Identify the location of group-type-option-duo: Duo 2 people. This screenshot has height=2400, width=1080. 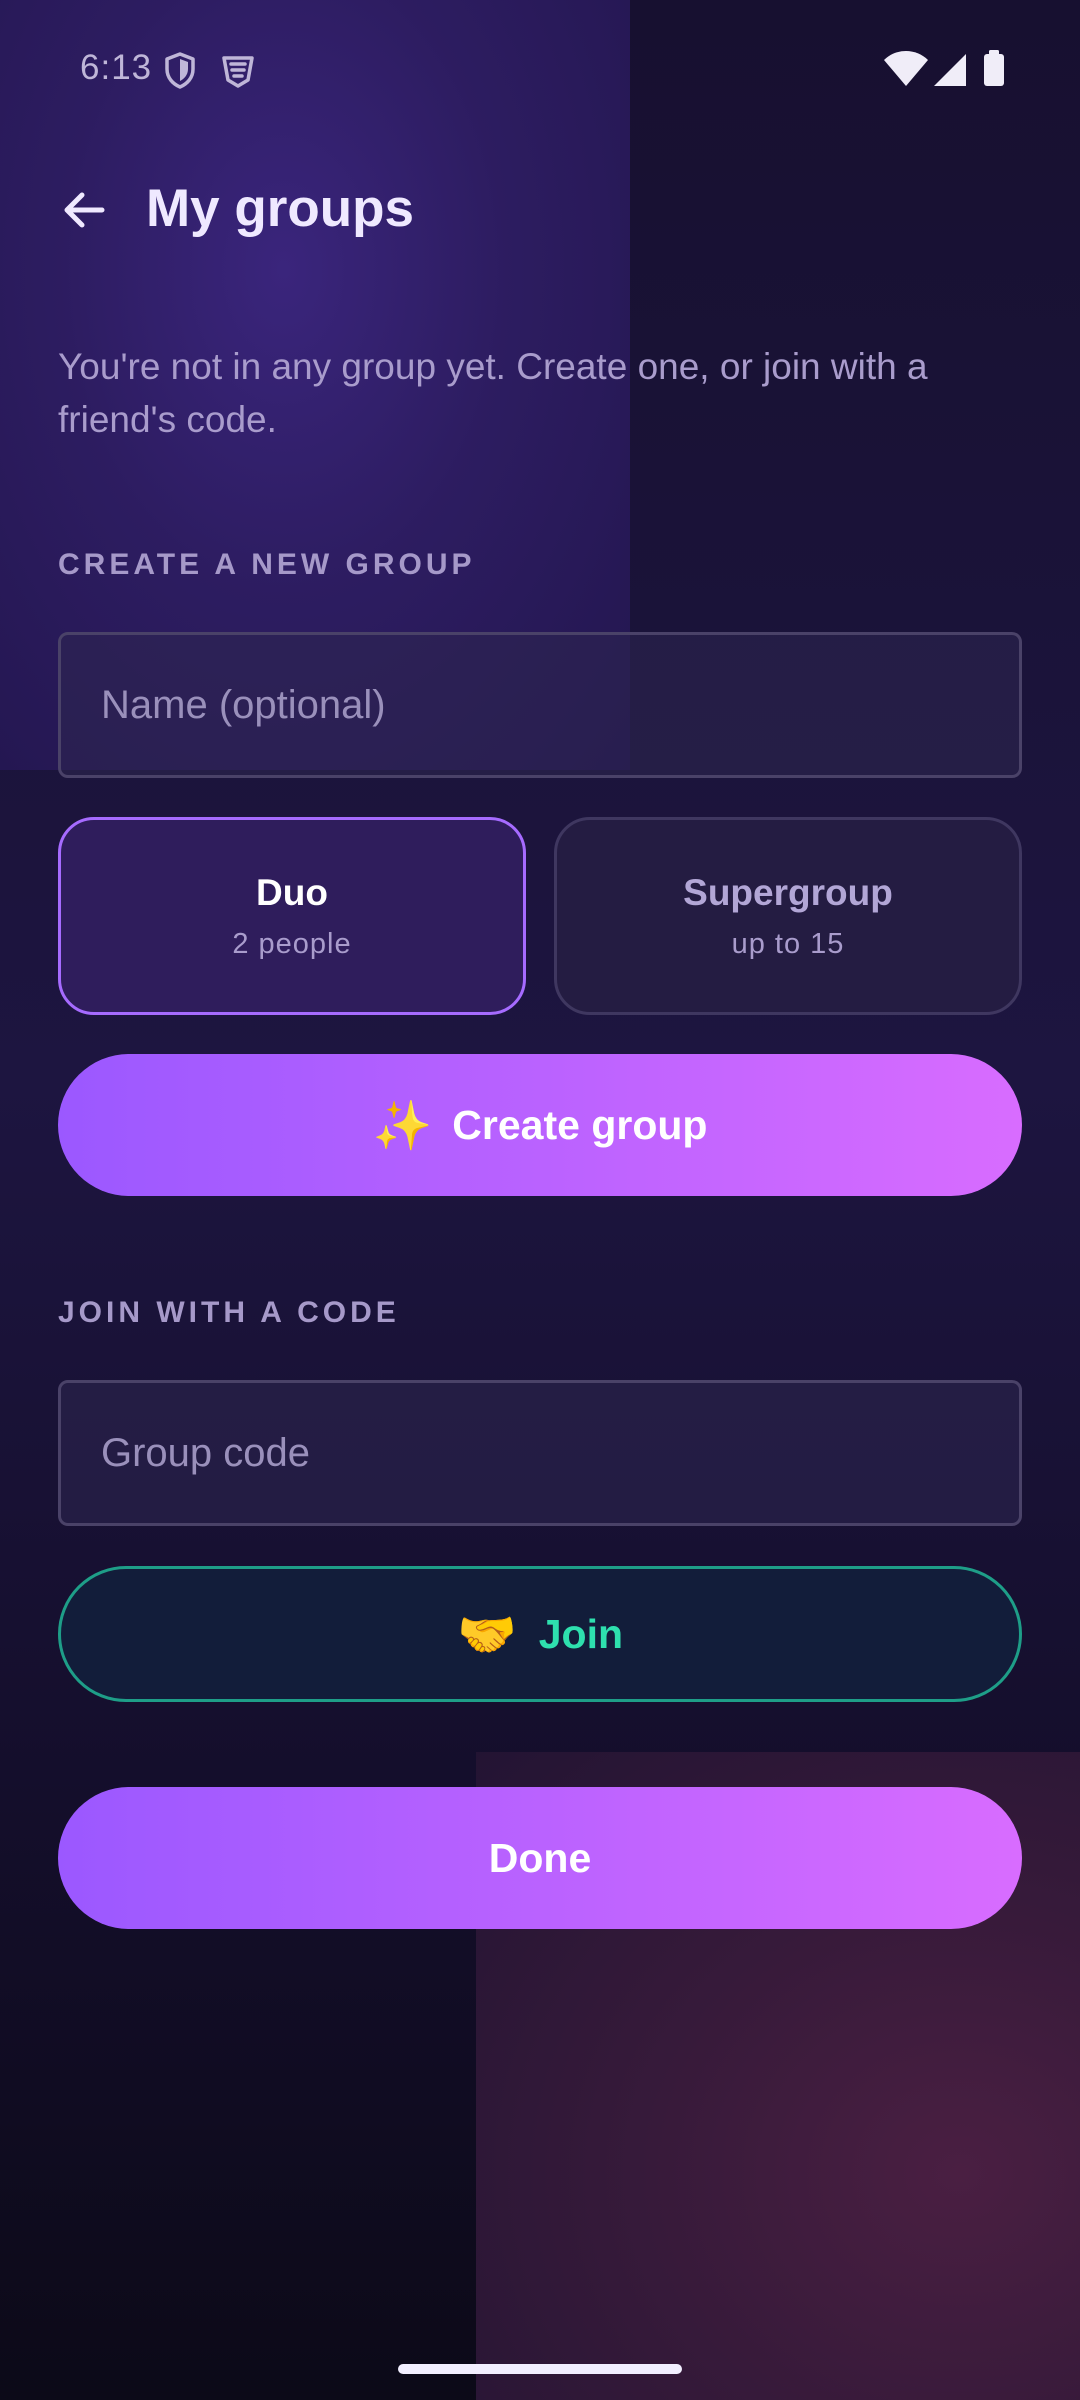
(292, 916).